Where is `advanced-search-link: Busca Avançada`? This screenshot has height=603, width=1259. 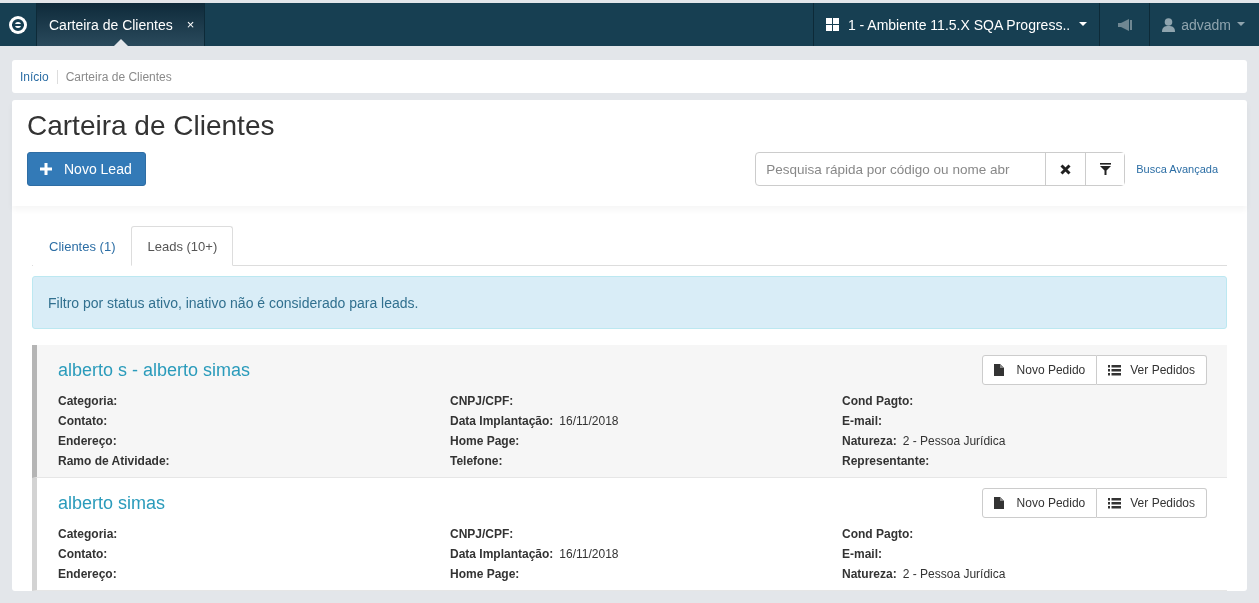
advanced-search-link: Busca Avançada is located at coordinates (1177, 169).